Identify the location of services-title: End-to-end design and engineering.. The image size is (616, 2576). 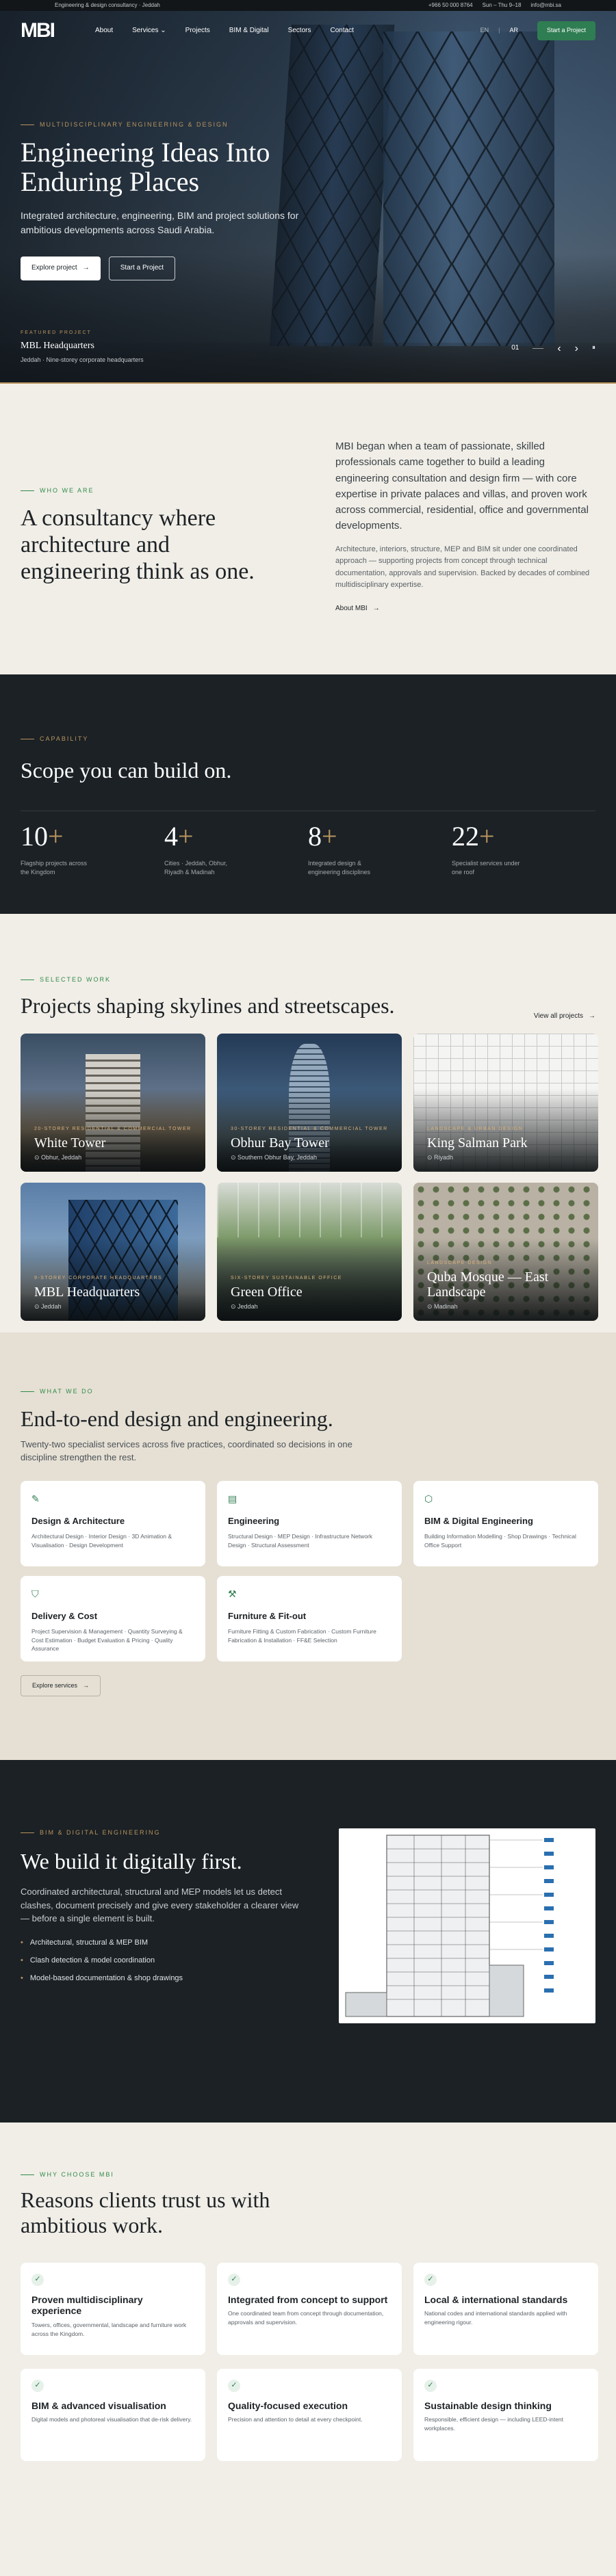
(177, 1419).